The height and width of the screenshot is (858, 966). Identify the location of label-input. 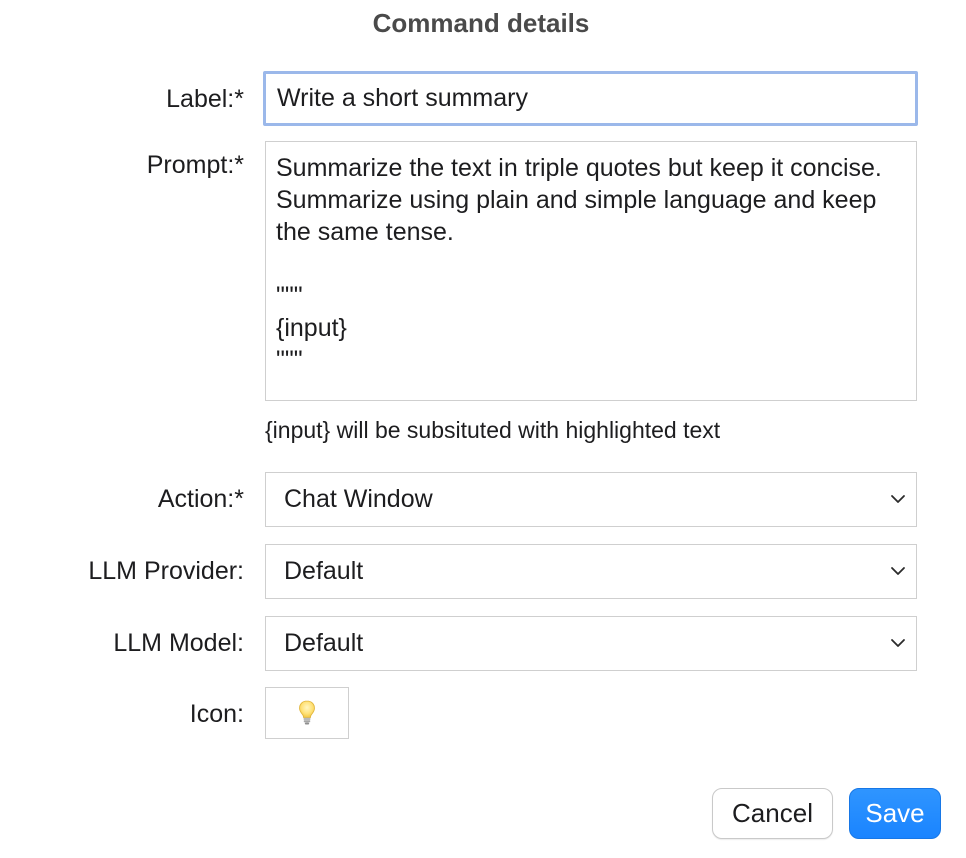
(590, 98).